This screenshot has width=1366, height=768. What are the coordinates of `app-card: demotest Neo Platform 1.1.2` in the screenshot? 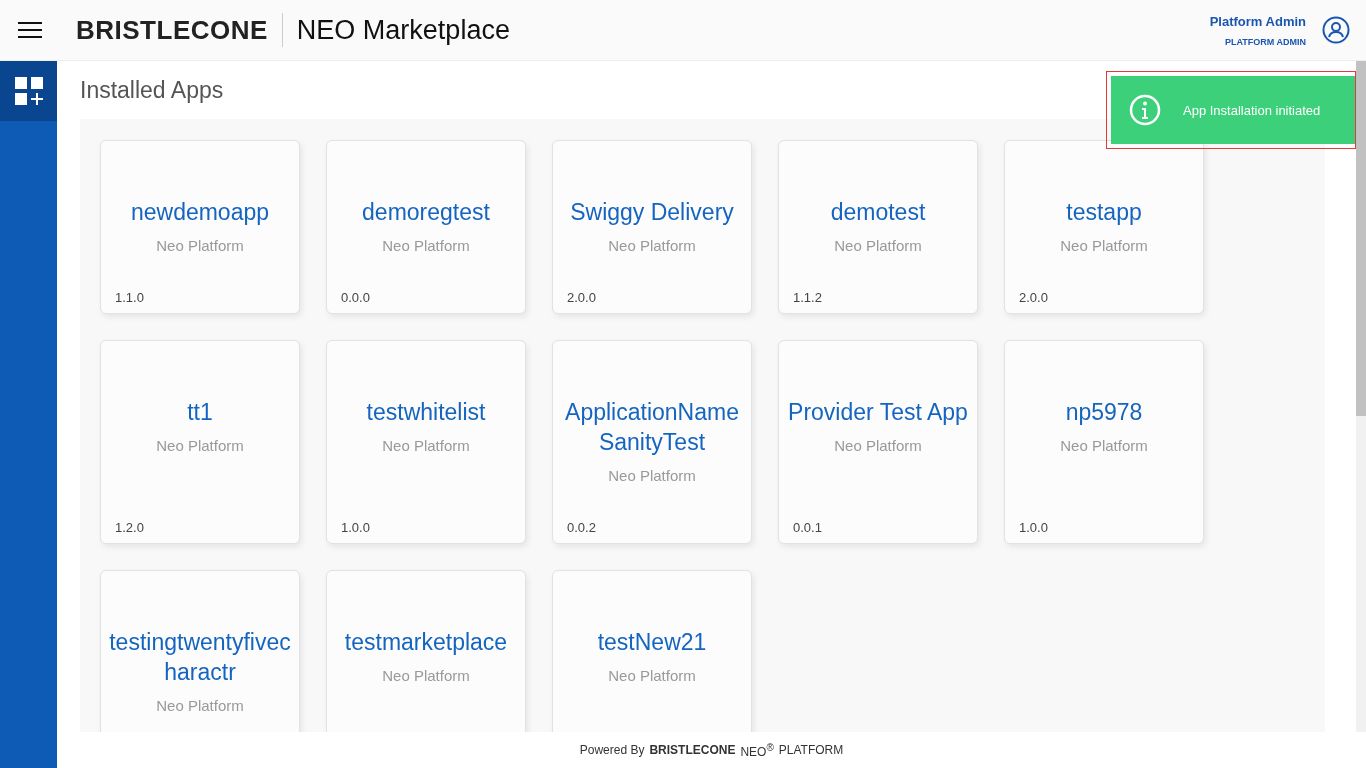 It's located at (878, 227).